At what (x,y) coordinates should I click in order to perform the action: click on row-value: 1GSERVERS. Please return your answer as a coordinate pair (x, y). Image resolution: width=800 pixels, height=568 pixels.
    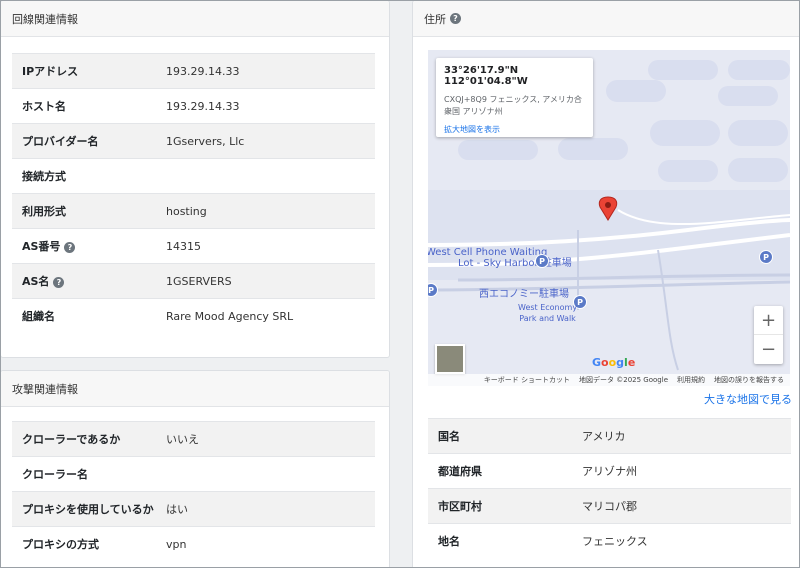
    Looking at the image, I should click on (265, 281).